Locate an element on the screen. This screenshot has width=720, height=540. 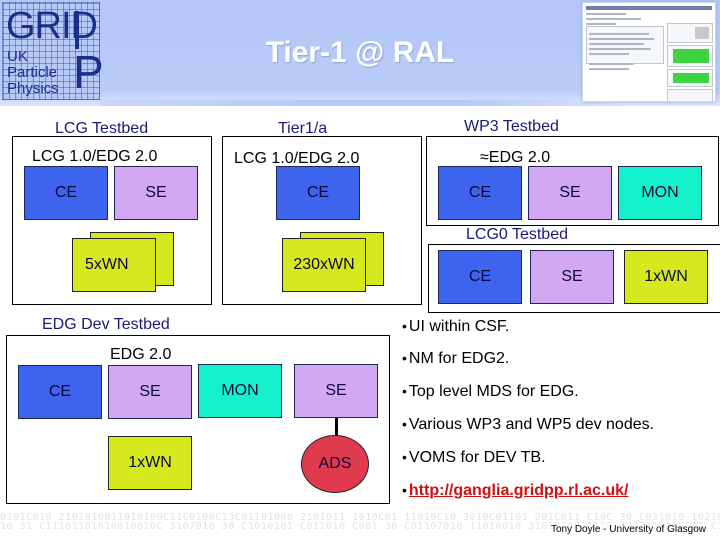
lcg0-se-node: SE is located at coordinates (572, 277).